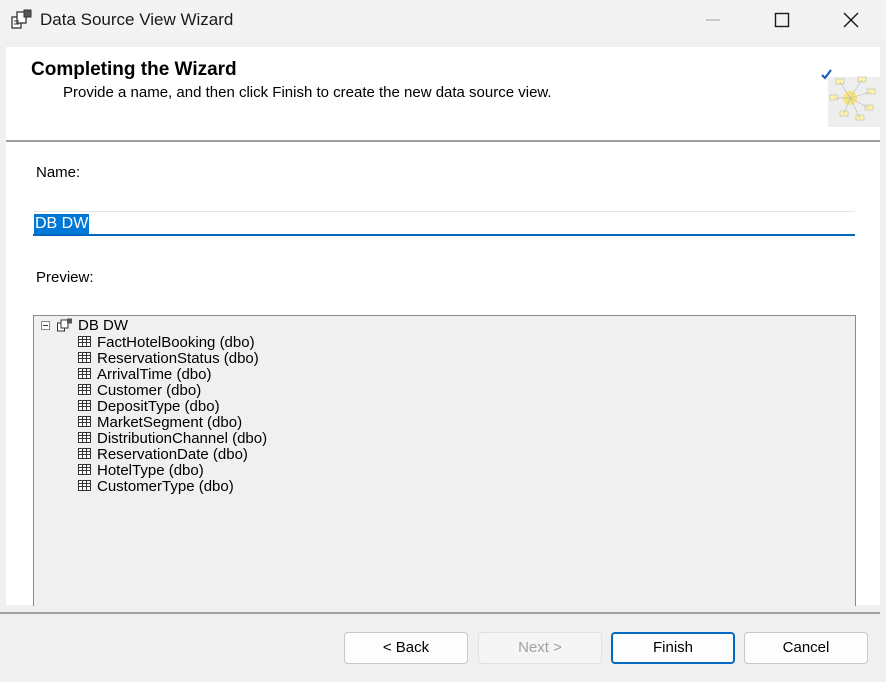  I want to click on minimize-button, so click(713, 20).